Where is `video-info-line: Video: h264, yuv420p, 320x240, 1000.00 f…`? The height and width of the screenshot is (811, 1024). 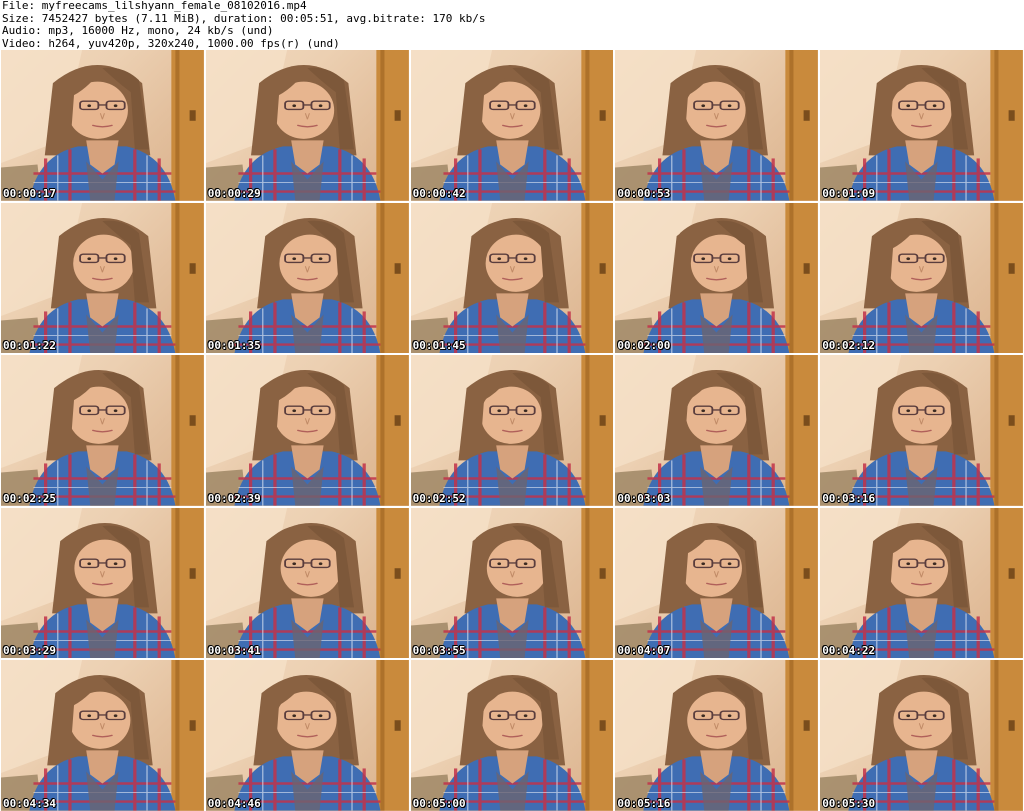
video-info-line: Video: h264, yuv420p, 320x240, 1000.00 f… is located at coordinates (171, 43).